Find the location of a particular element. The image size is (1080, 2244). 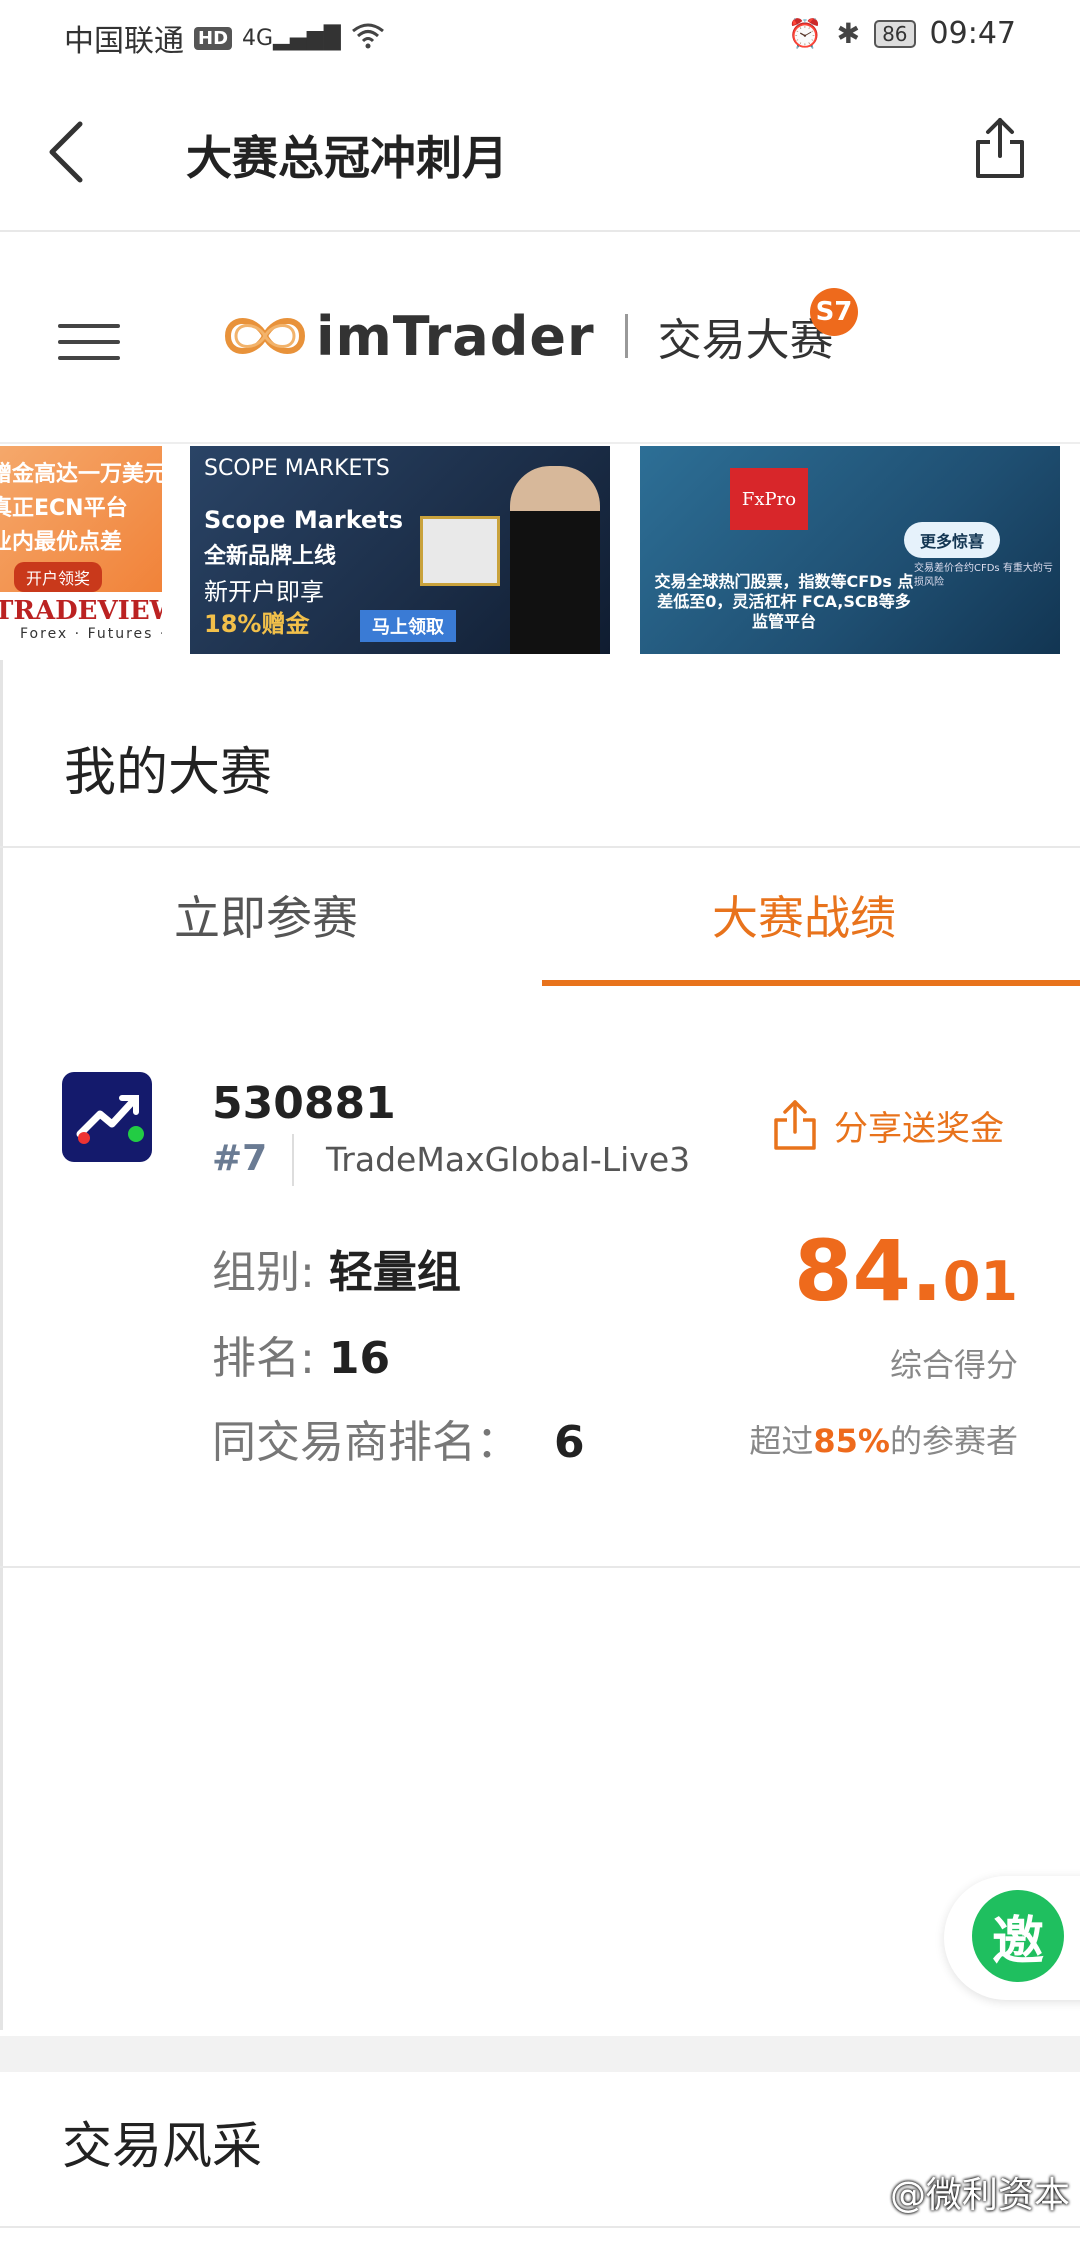

back-arrow-icon is located at coordinates (66, 152).